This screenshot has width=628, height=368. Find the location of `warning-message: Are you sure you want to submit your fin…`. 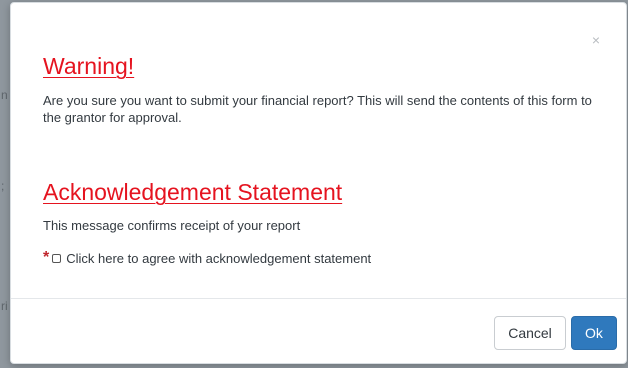

warning-message: Are you sure you want to submit your fin… is located at coordinates (317, 109).